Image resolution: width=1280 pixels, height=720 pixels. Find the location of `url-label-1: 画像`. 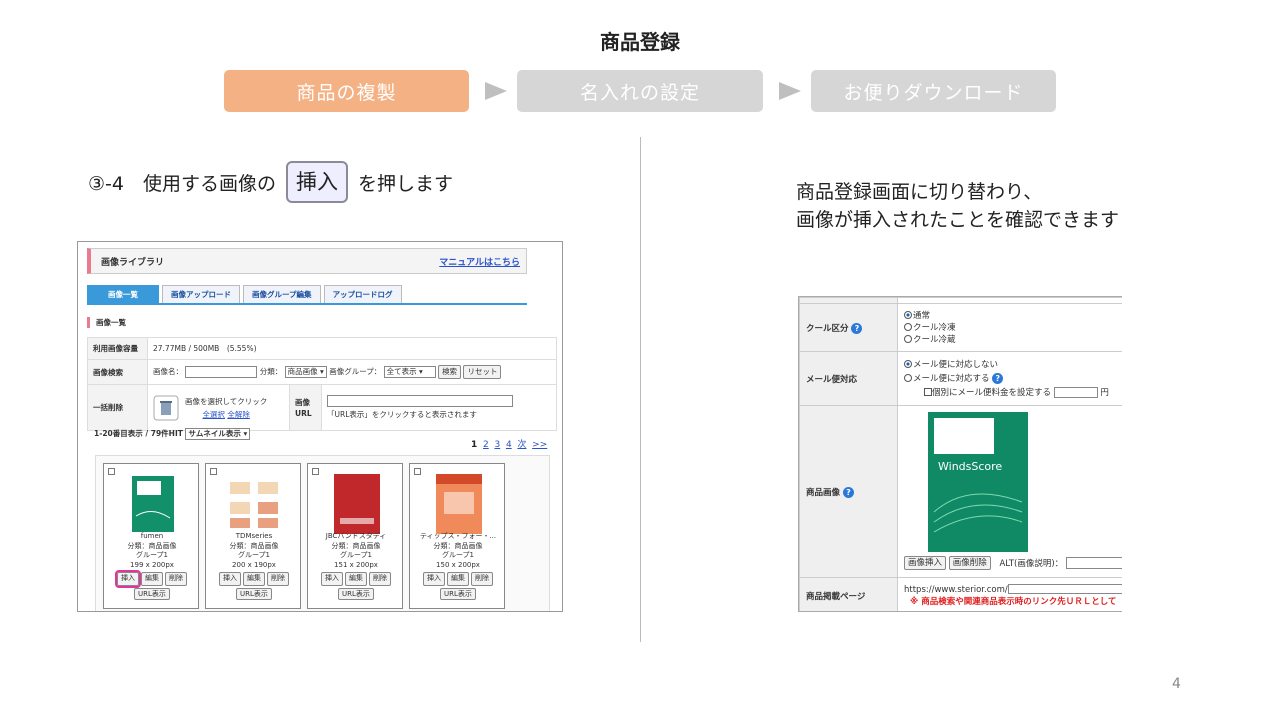

url-label-1: 画像 is located at coordinates (302, 402).